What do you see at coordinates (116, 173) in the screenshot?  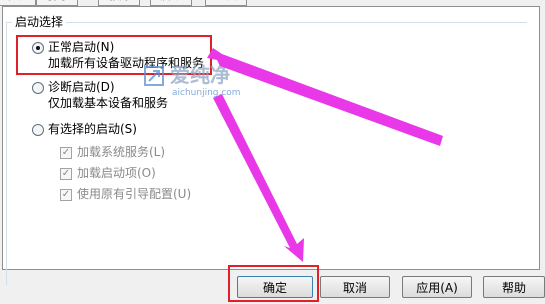 I see `load-startup-items-label: 加载启动项(O)` at bounding box center [116, 173].